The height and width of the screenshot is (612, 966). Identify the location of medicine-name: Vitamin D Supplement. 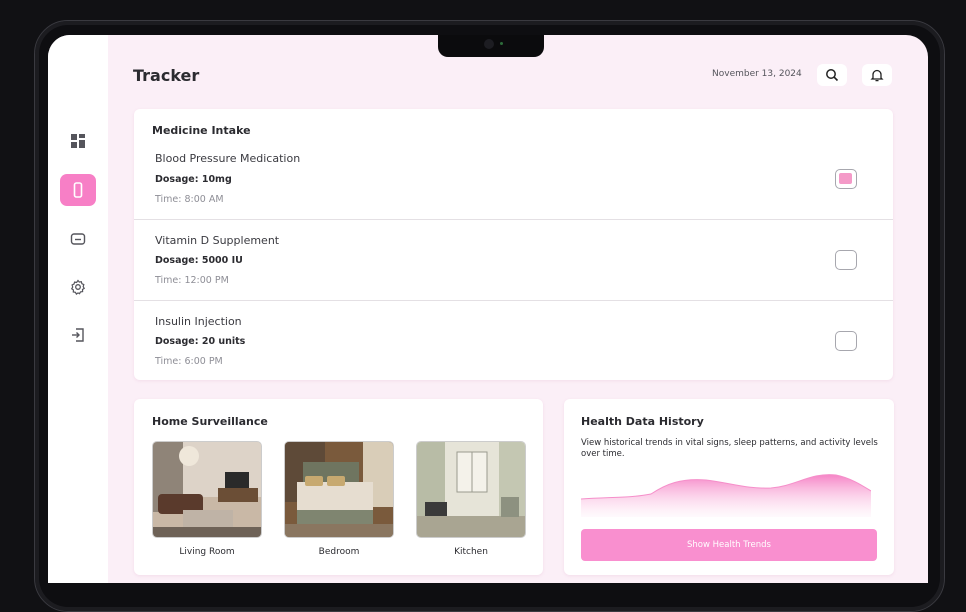
(217, 240).